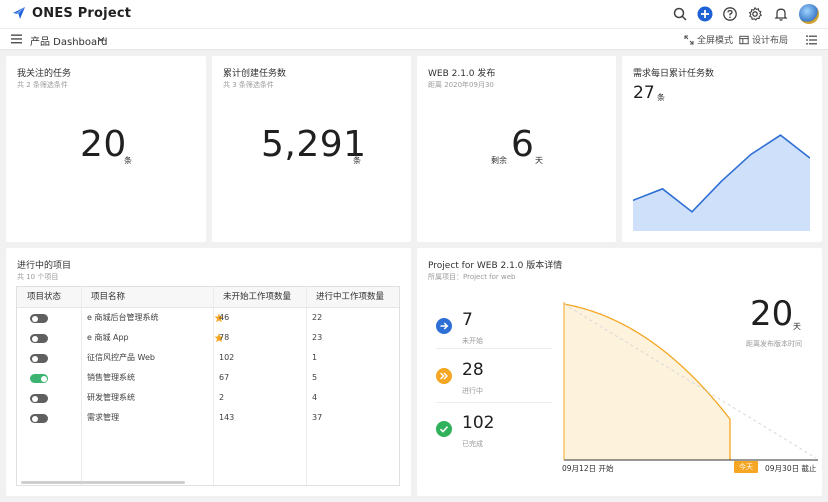 This screenshot has height=502, width=828. Describe the element at coordinates (224, 337) in the screenshot. I see `todo-count: 78` at that location.